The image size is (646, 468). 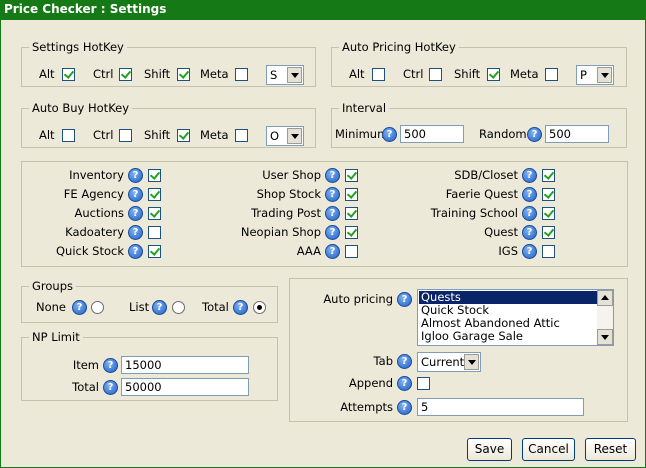 What do you see at coordinates (241, 135) in the screenshot?
I see `buy-meta-checkbox` at bounding box center [241, 135].